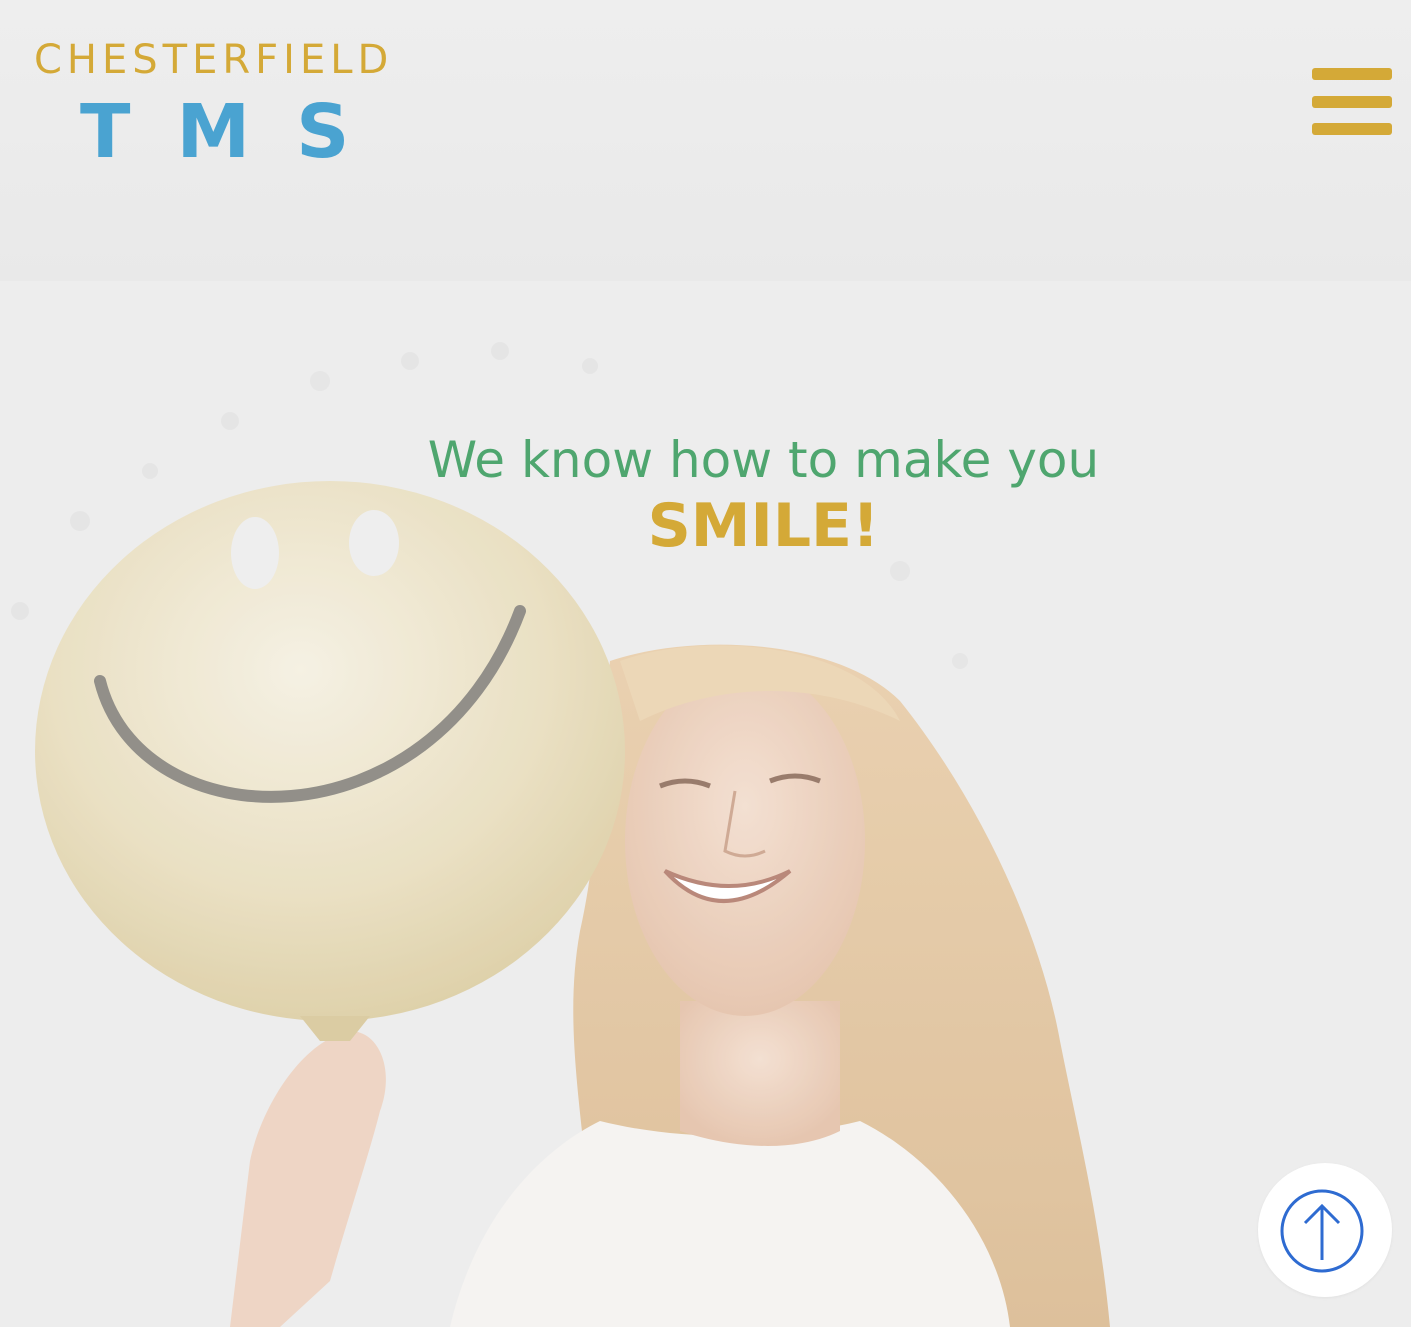  Describe the element at coordinates (763, 526) in the screenshot. I see `hero-headline-emphasis: SMILE!` at that location.